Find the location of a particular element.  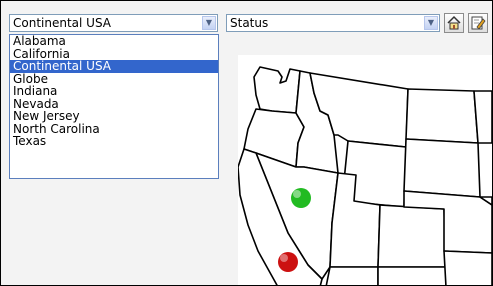

status-select: Status ▼ is located at coordinates (333, 23).